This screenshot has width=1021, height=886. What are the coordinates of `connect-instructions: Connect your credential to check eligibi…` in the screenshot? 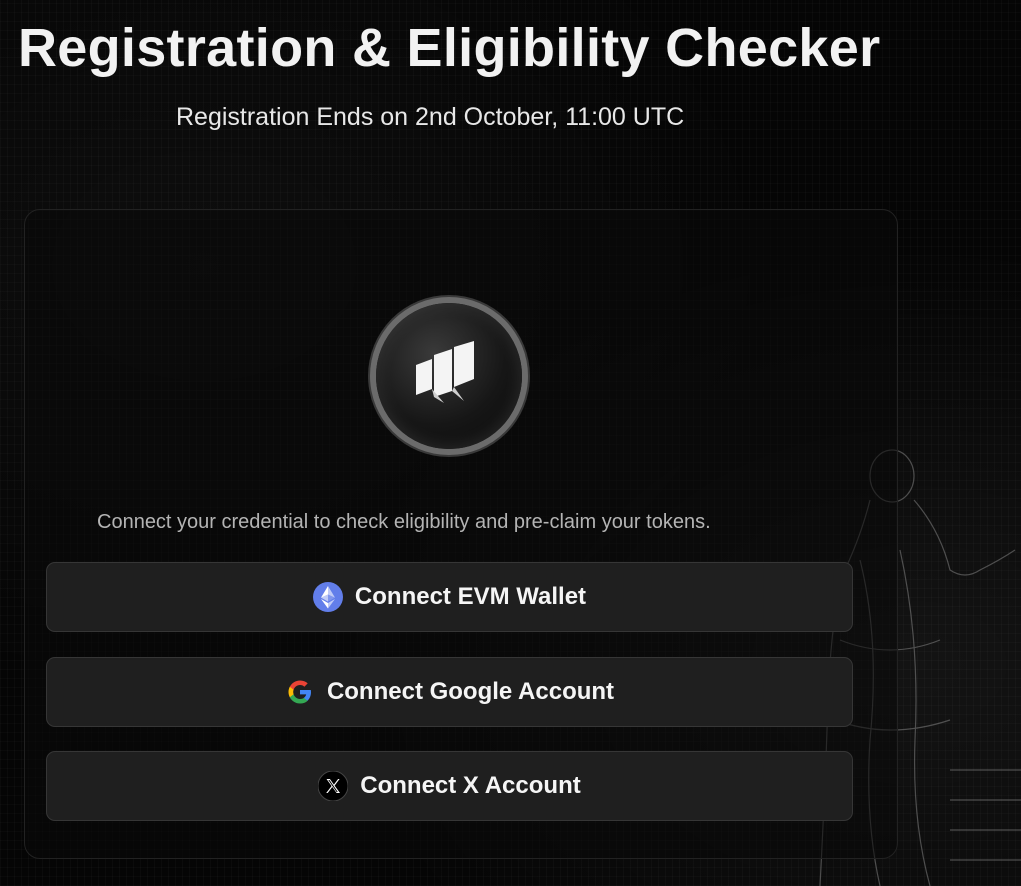 It's located at (404, 522).